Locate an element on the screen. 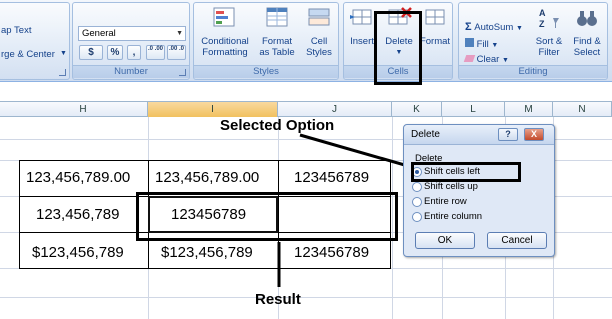 This screenshot has height=319, width=612. table-cell-h2: 123,456,789 is located at coordinates (77, 214).